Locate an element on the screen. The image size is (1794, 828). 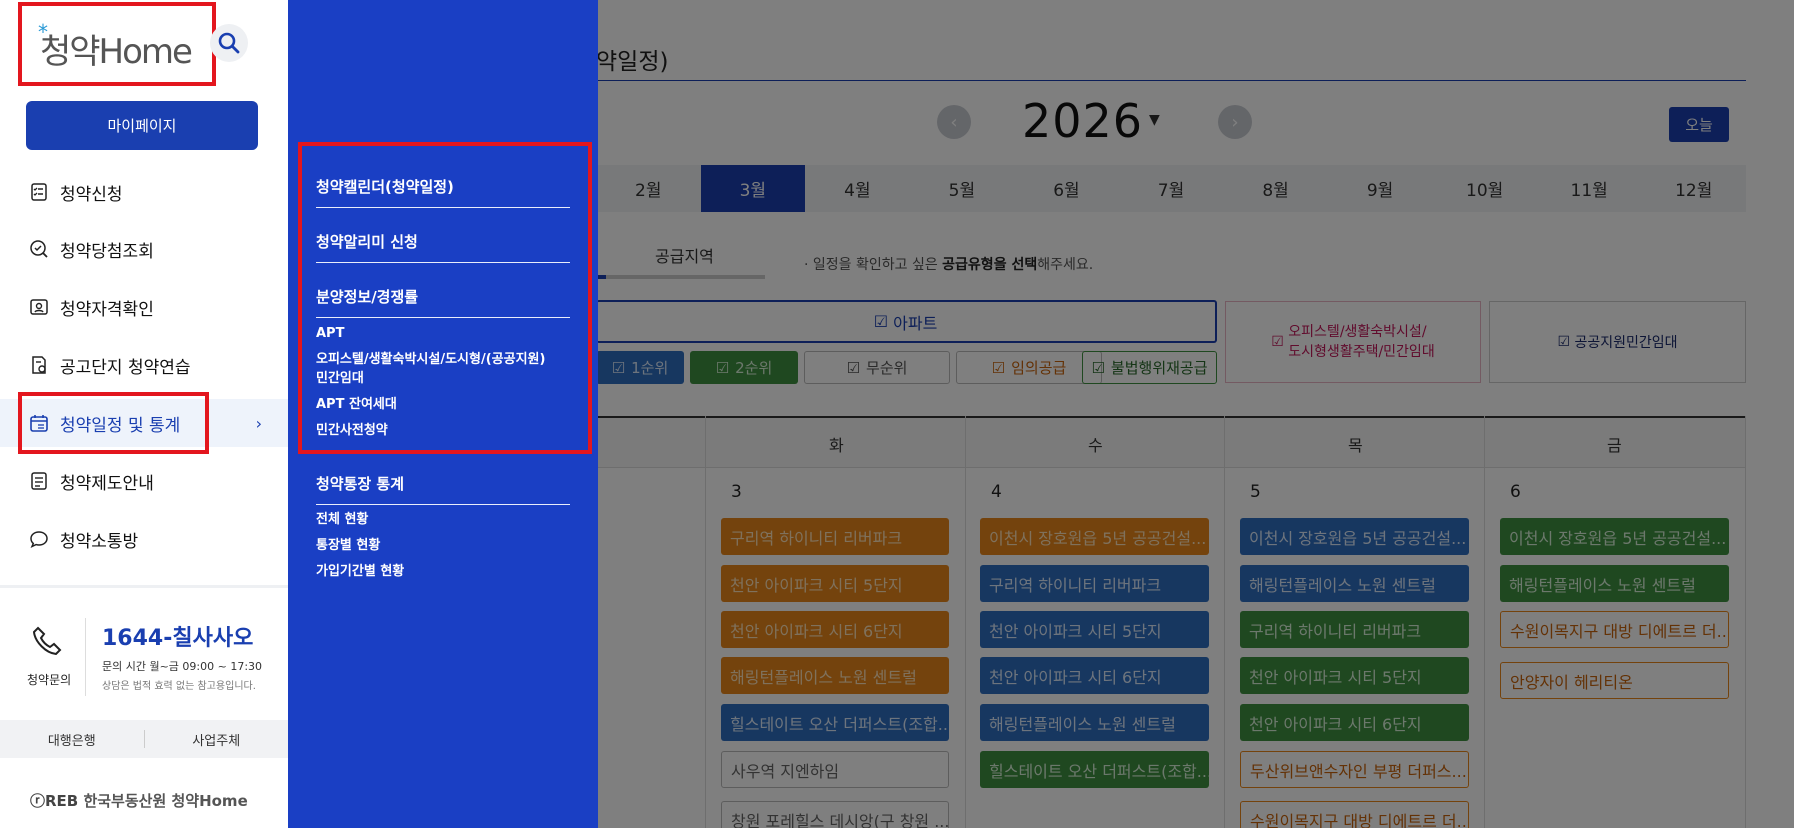
reb-logo-icon: ⓡREB is located at coordinates (57, 801).